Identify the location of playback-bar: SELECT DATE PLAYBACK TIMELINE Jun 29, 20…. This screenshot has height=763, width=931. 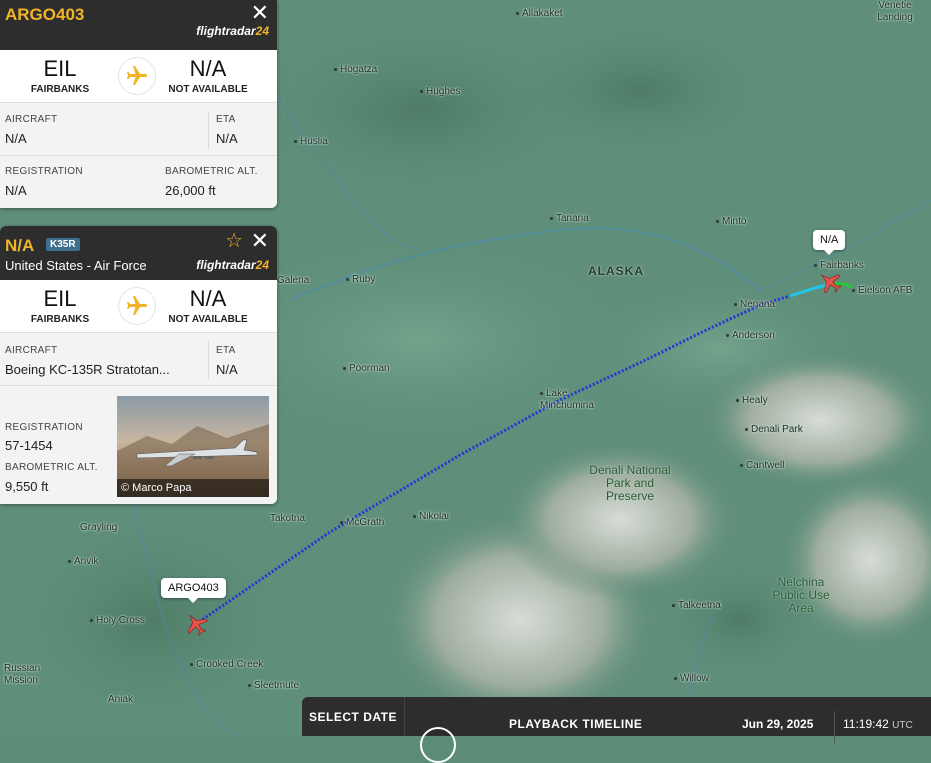
(616, 730).